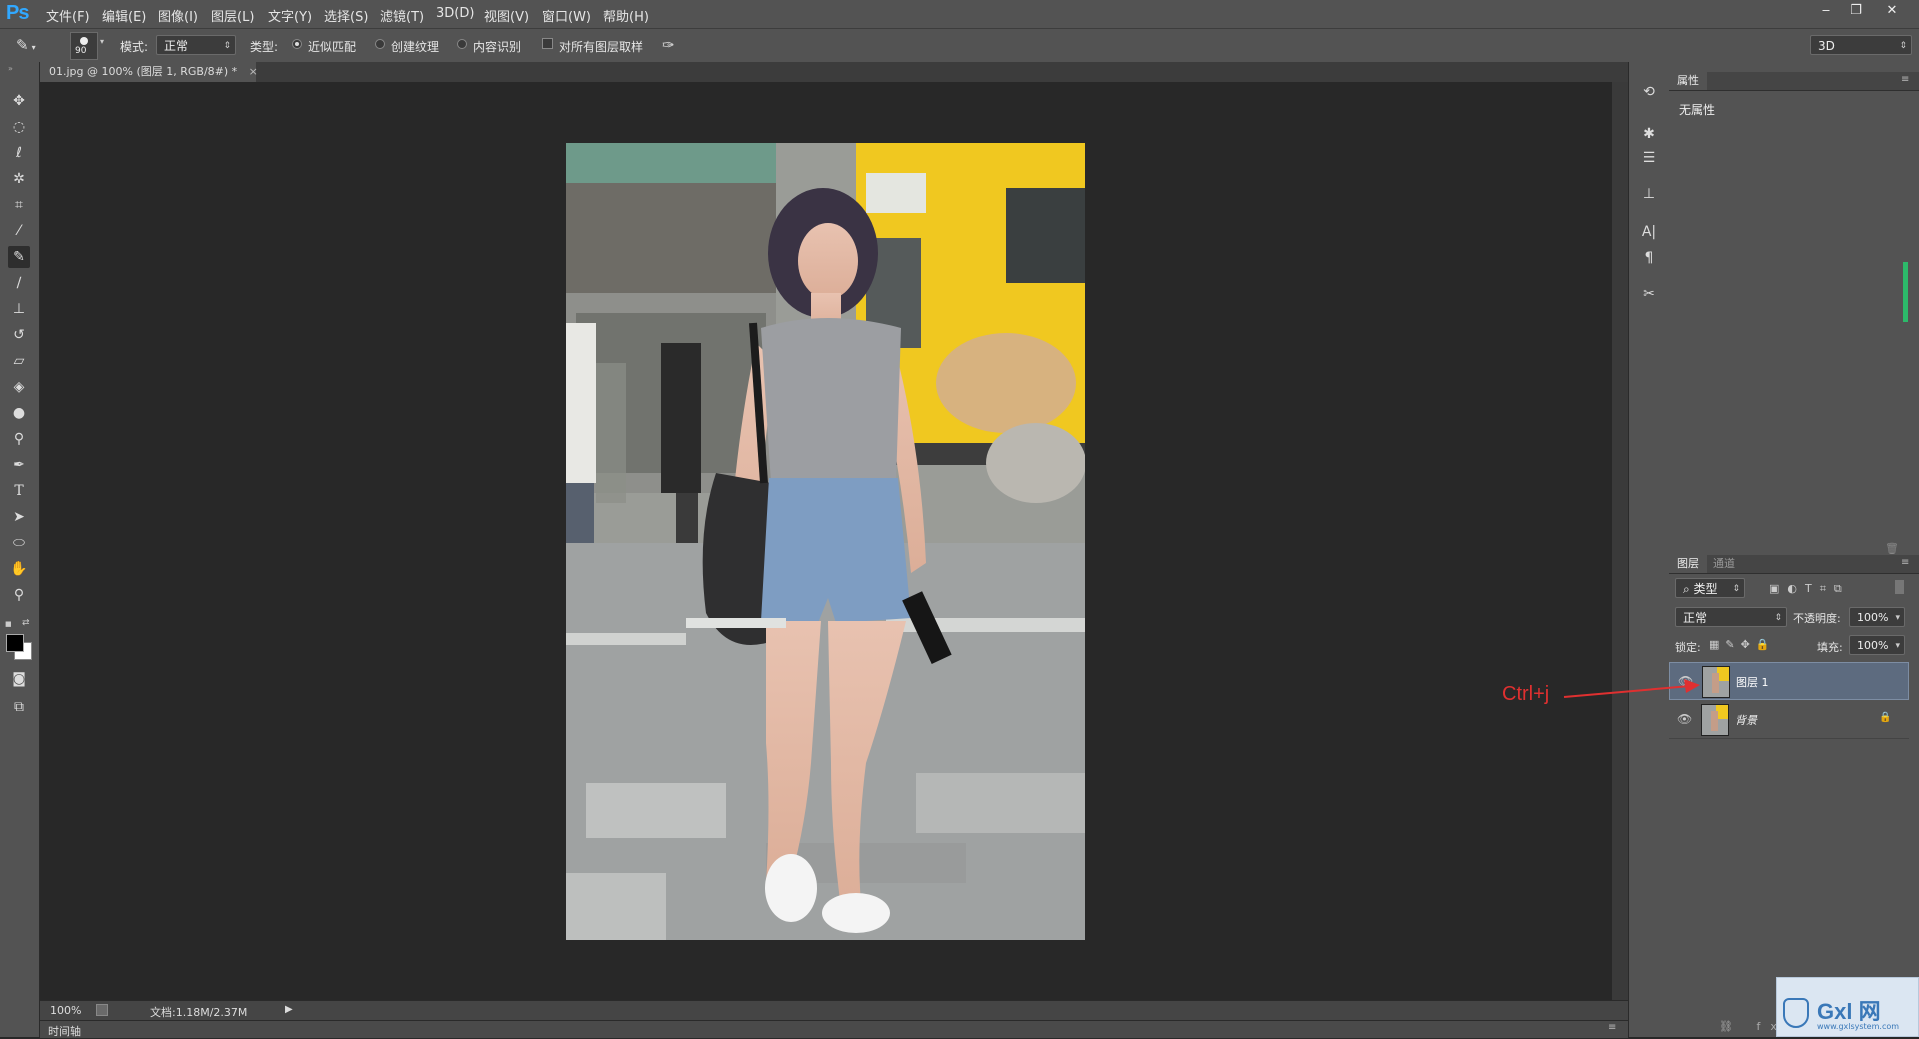 Image resolution: width=1919 pixels, height=1039 pixels. I want to click on eyedropper-tool-icon: ⁄, so click(19, 231).